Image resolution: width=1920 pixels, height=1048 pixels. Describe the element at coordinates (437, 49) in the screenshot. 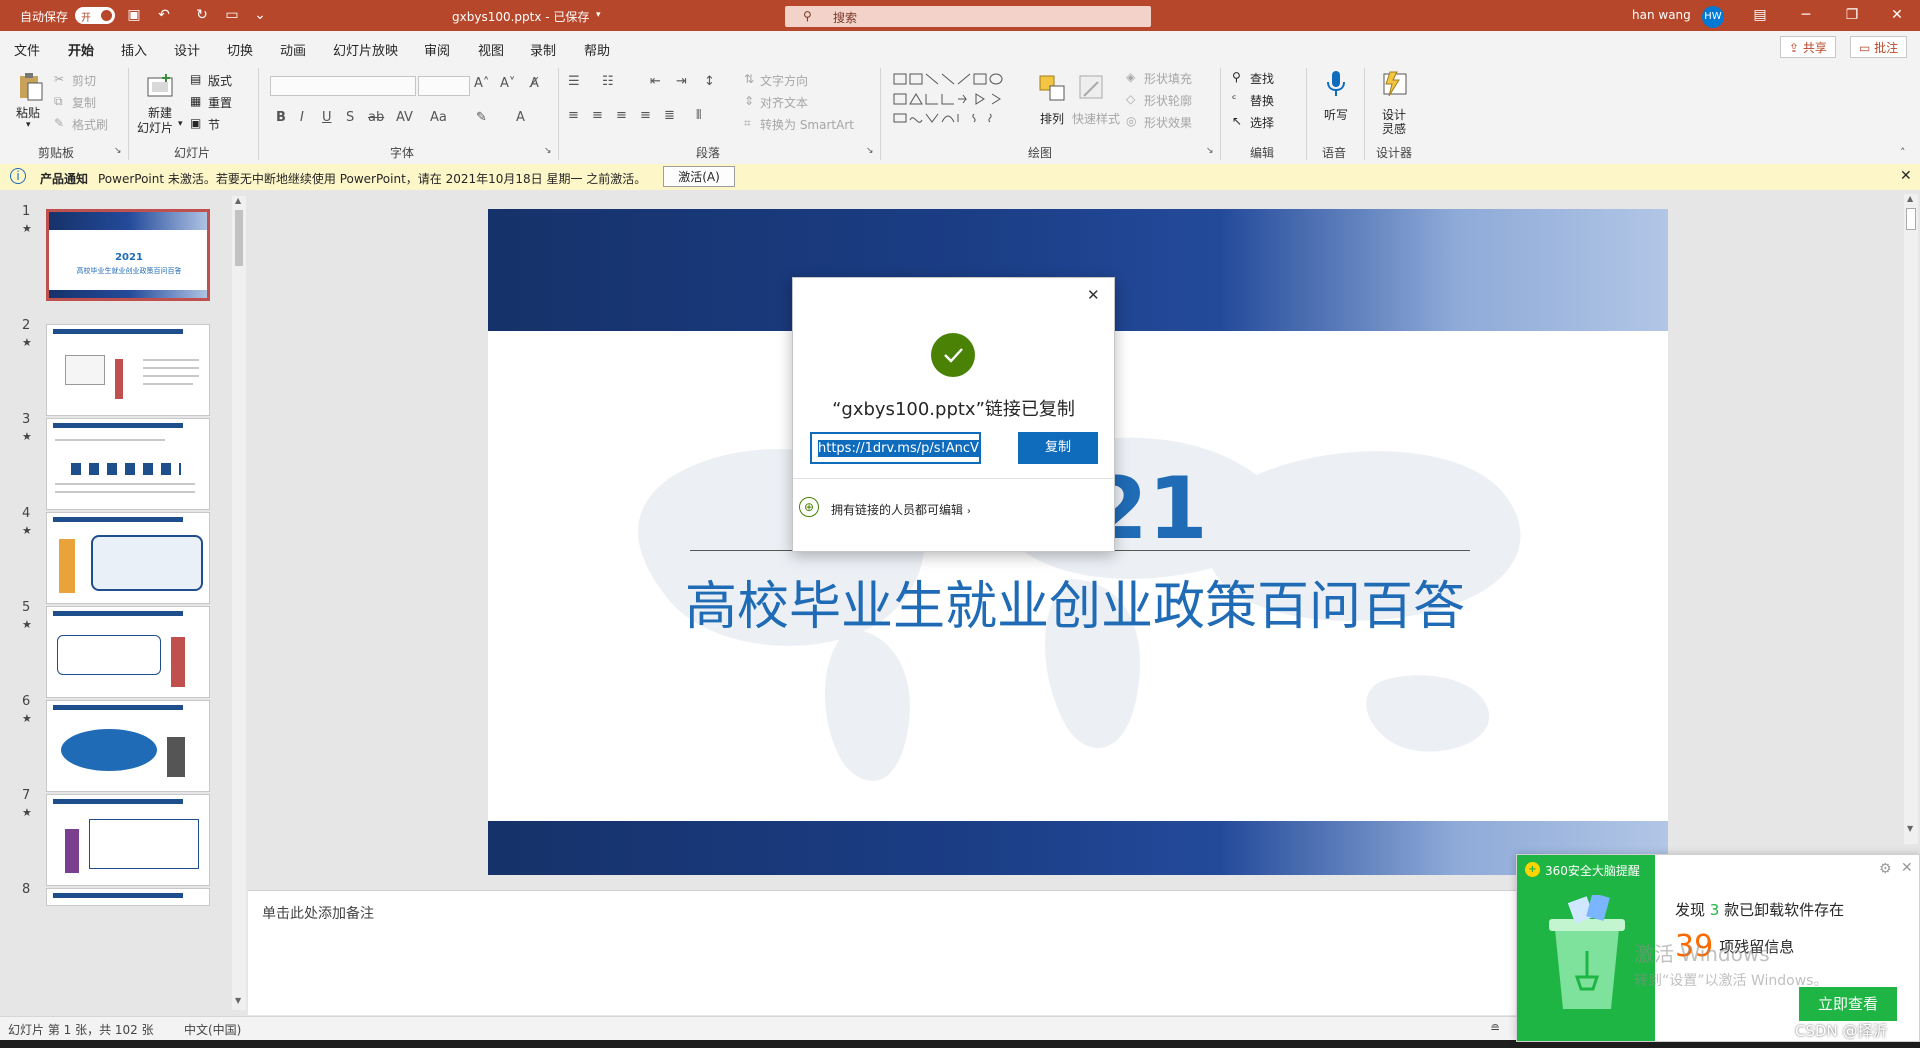

I see `tab-review: 审阅` at that location.